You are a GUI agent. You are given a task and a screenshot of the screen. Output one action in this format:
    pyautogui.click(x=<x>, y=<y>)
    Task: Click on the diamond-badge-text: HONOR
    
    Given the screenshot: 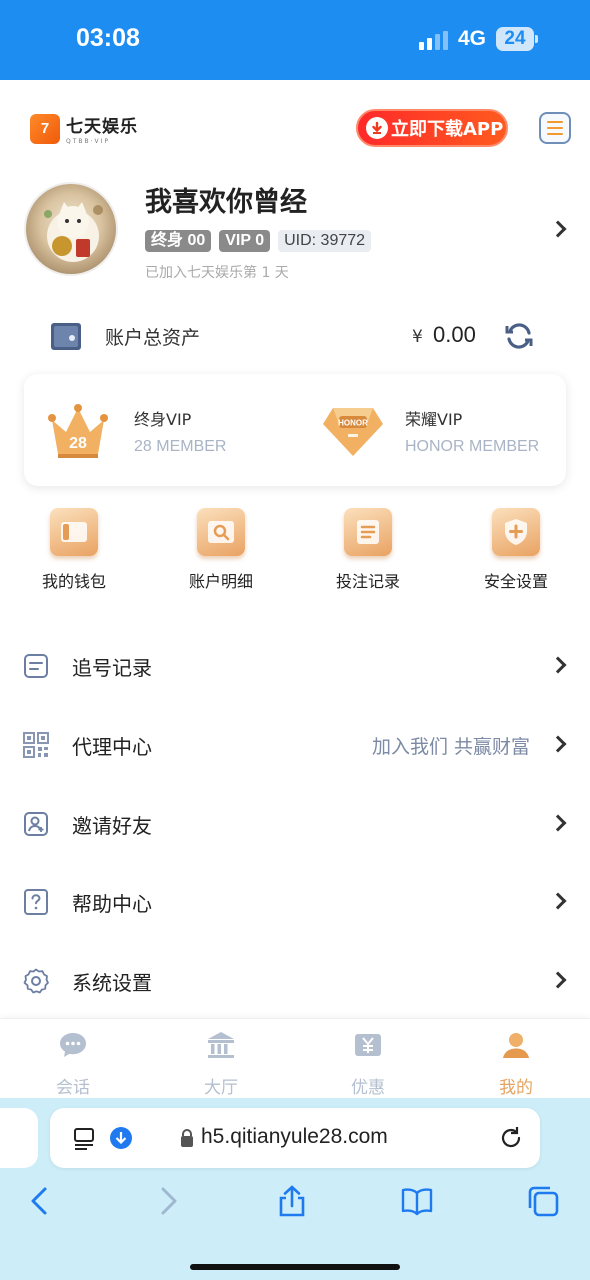 What is the action you would take?
    pyautogui.click(x=353, y=423)
    